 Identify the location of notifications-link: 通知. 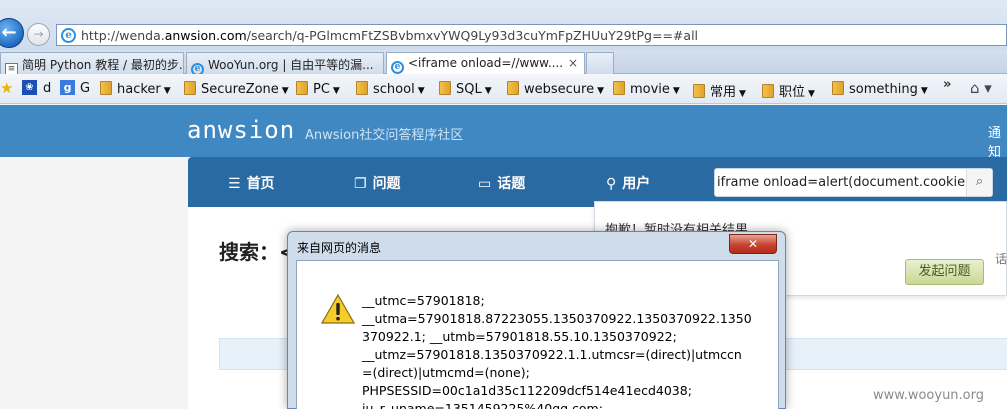
(997, 141).